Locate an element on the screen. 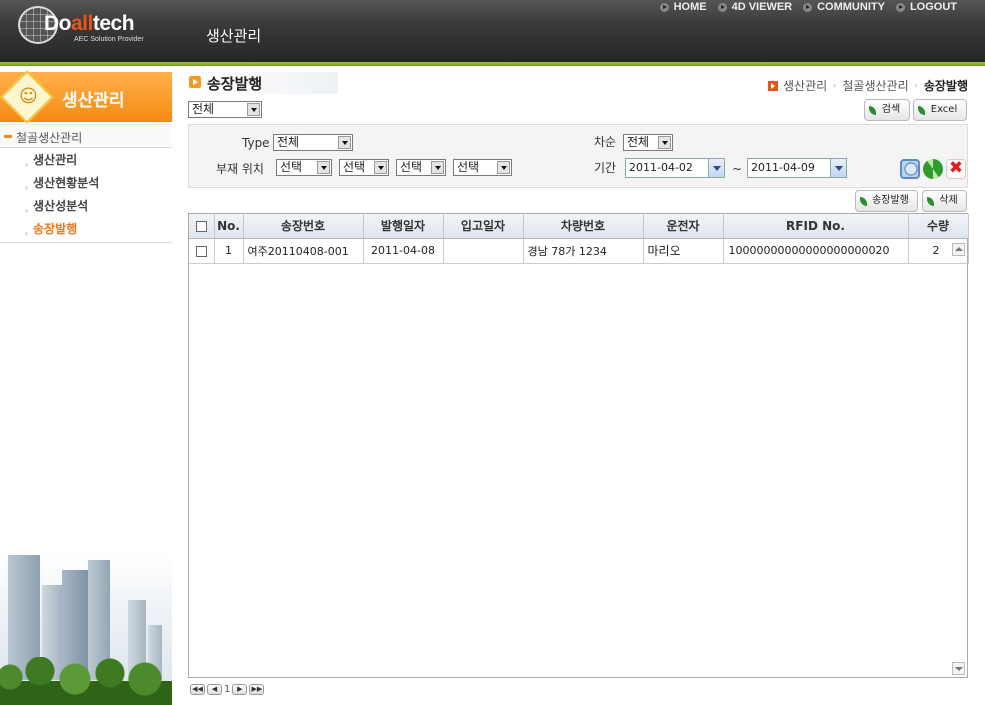 Image resolution: width=985 pixels, height=705 pixels. top-nav: HOME 4D VIEWER COMMUNITY LOGOUT is located at coordinates (808, 7).